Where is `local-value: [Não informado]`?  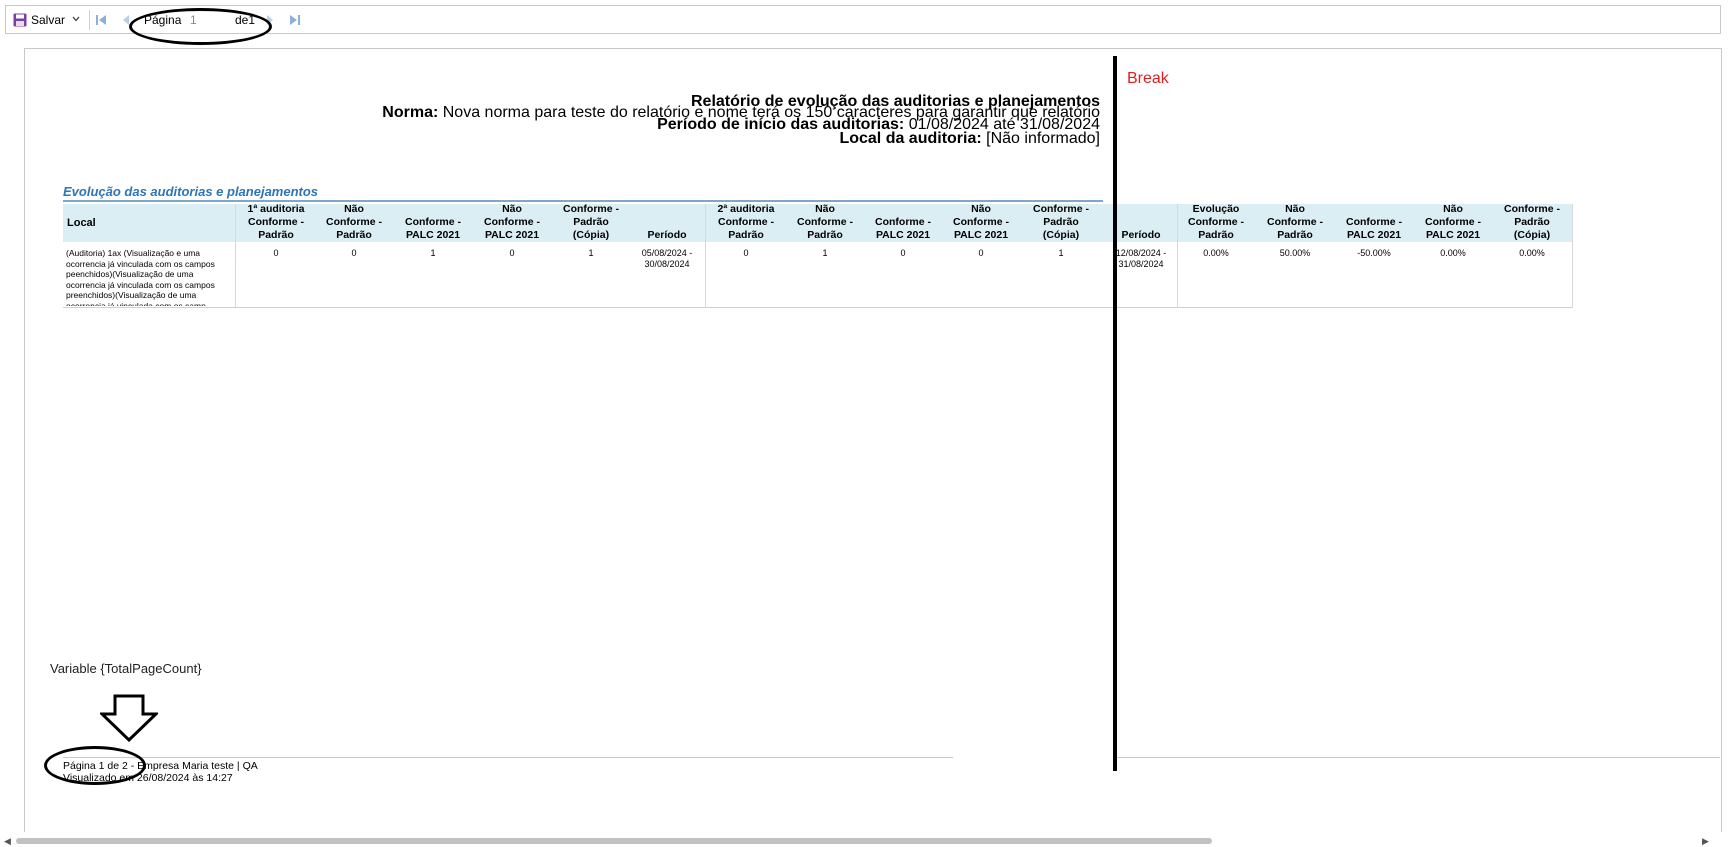
local-value: [Não informado] is located at coordinates (1043, 138).